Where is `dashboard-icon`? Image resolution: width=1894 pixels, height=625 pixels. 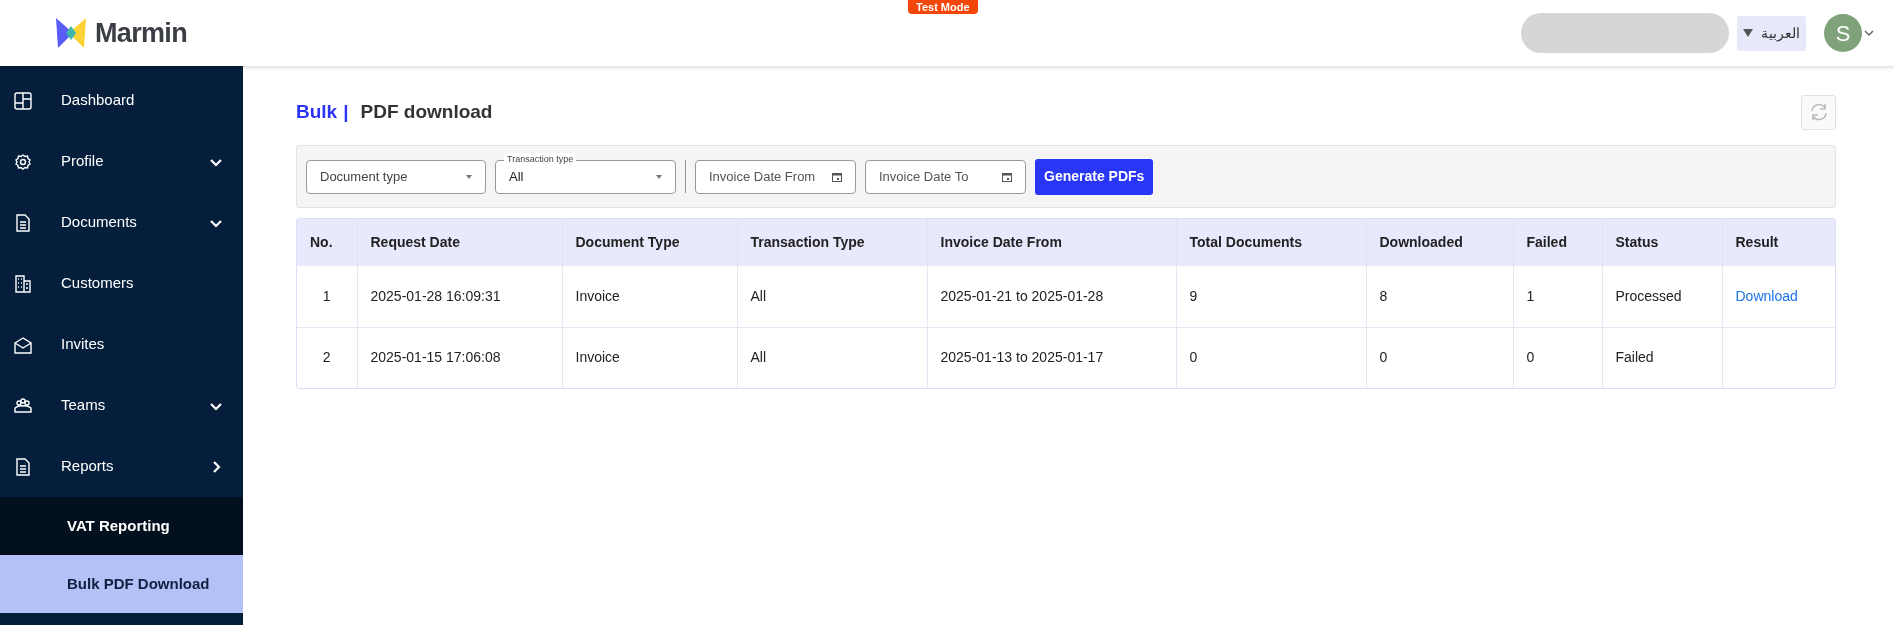
dashboard-icon is located at coordinates (23, 100).